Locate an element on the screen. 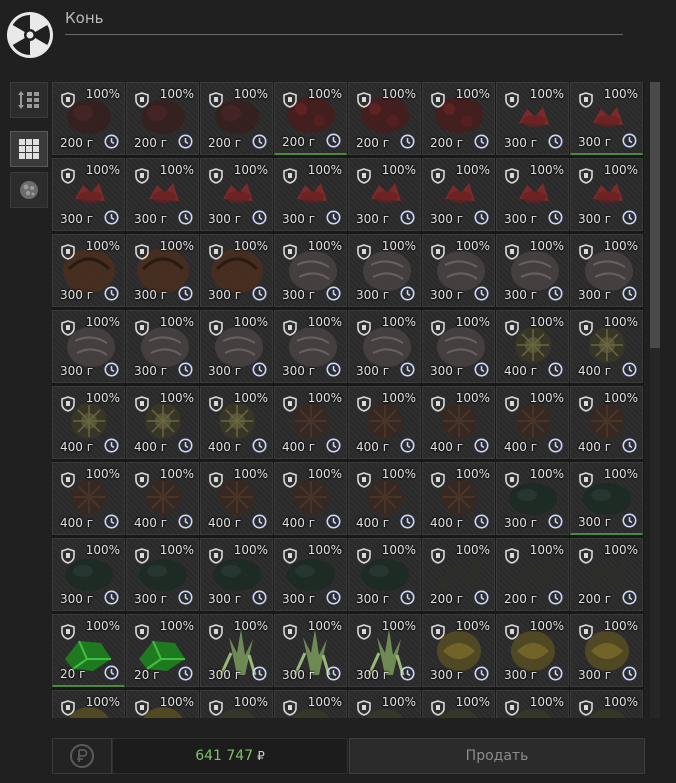 The height and width of the screenshot is (783, 676). artifact-category-button is located at coordinates (29, 190).